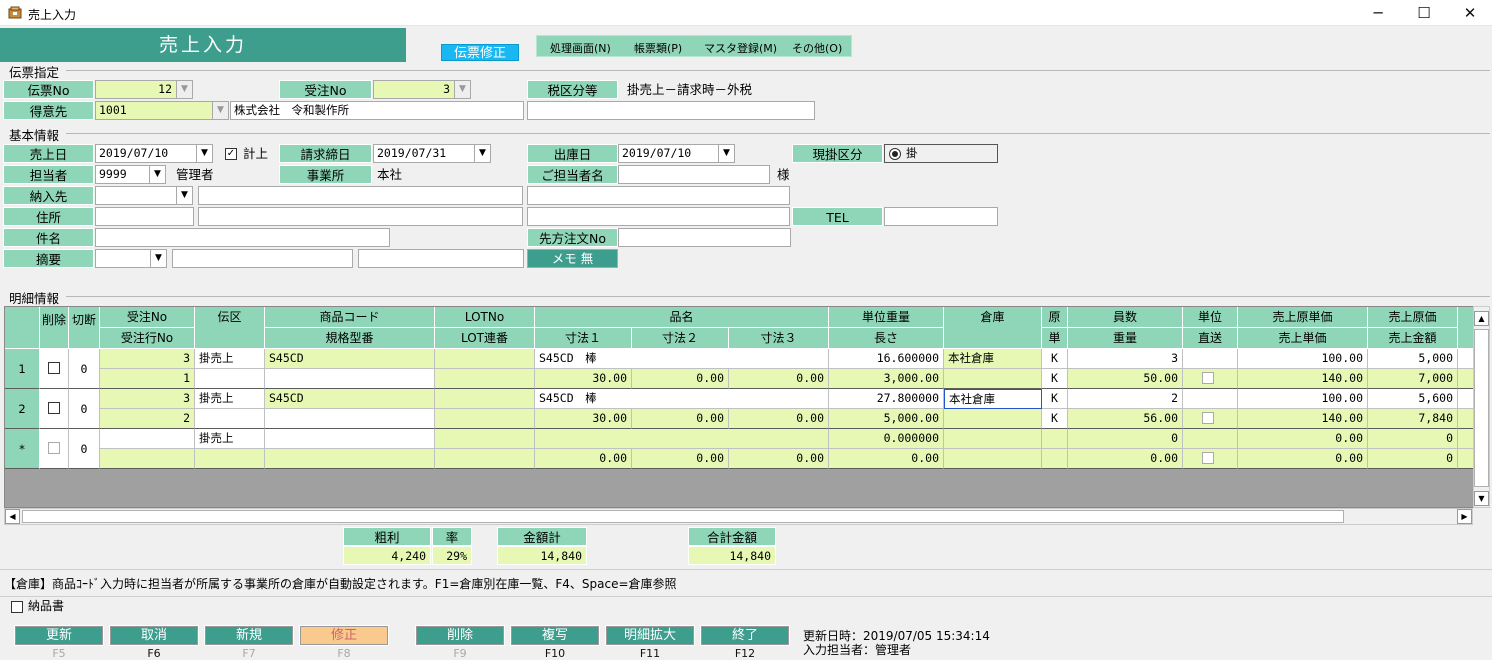 The width and height of the screenshot is (1492, 660). What do you see at coordinates (1055, 359) in the screenshot?
I see `cell-gen: K` at bounding box center [1055, 359].